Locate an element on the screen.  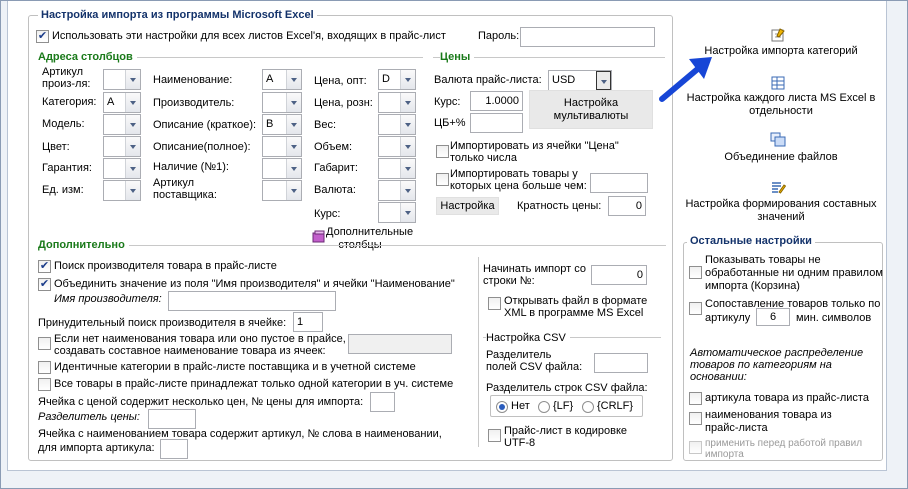
compose-name-input is located at coordinates (400, 344).